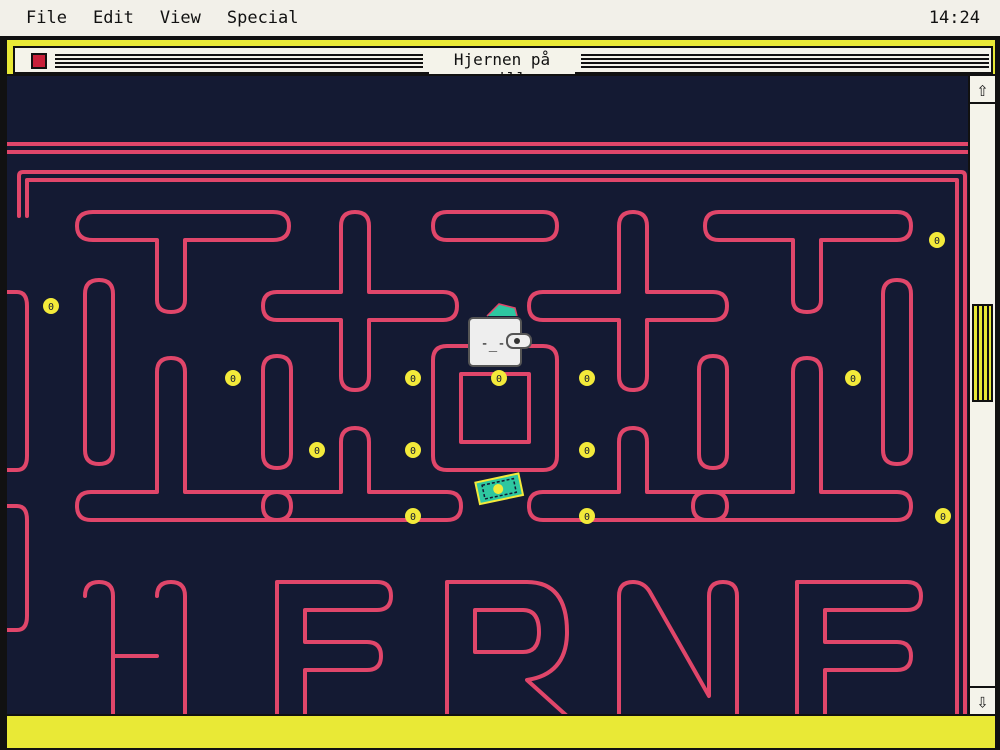 Image resolution: width=1000 pixels, height=750 pixels. What do you see at coordinates (495, 226) in the screenshot?
I see `maze-pill-top-middle` at bounding box center [495, 226].